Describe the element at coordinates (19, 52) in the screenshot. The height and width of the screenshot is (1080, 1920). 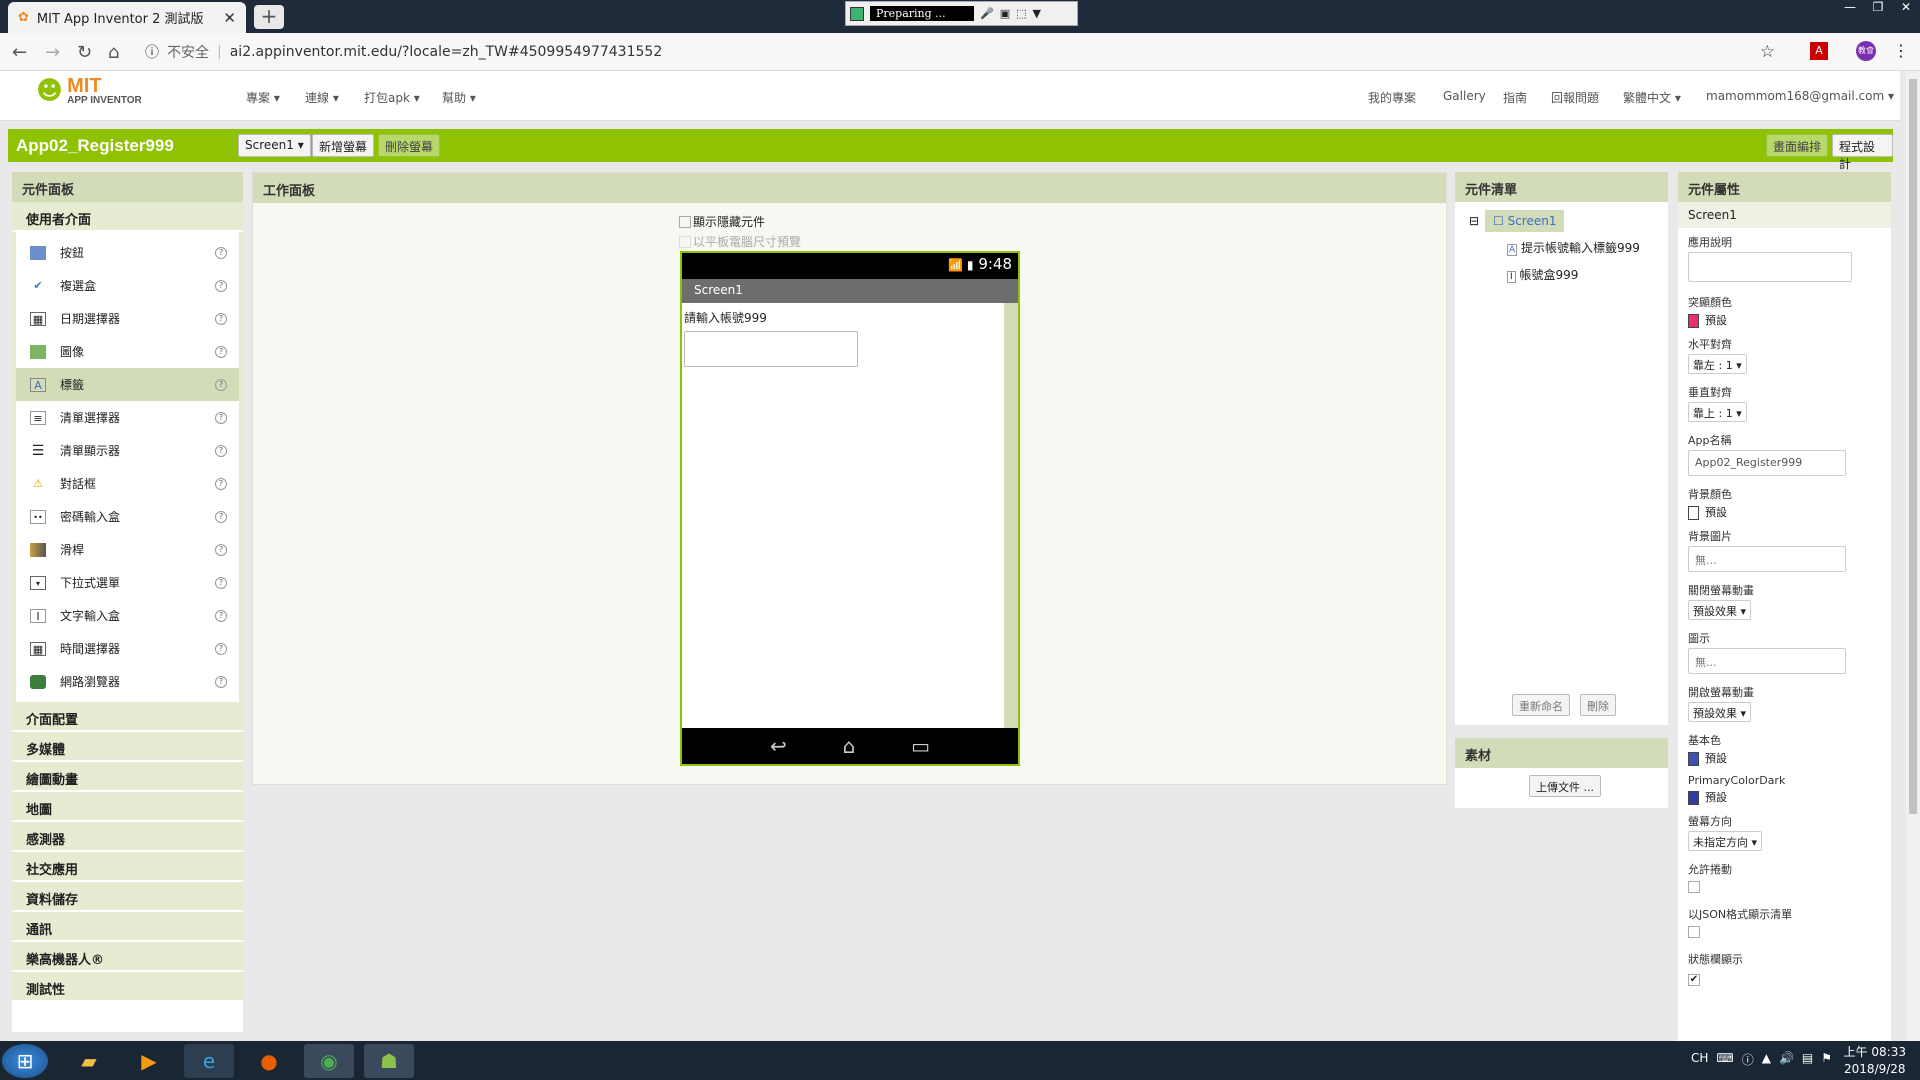
I see `back-icon: ←` at that location.